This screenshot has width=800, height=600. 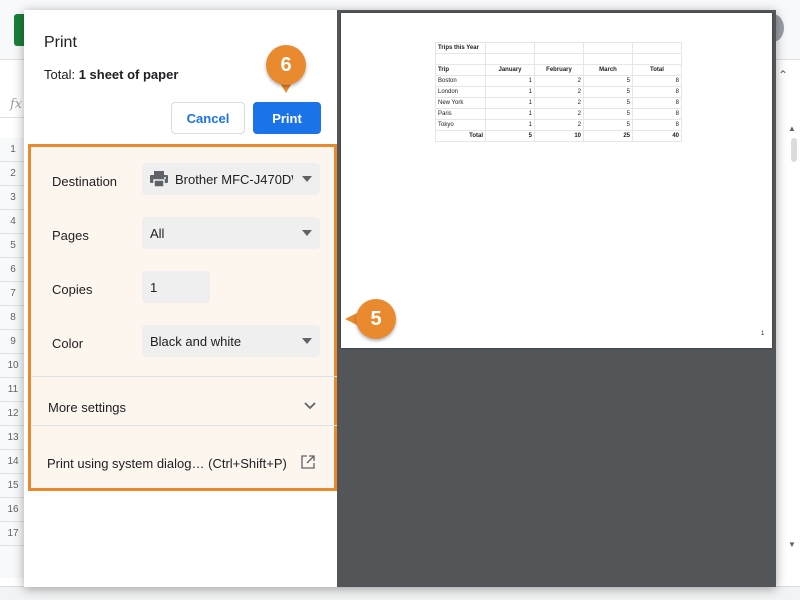 What do you see at coordinates (13, 390) in the screenshot?
I see `row-number: 11` at bounding box center [13, 390].